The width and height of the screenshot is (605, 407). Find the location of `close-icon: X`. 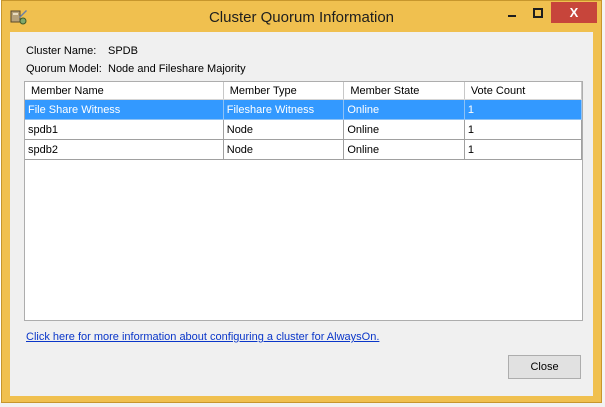

close-icon: X is located at coordinates (574, 12).